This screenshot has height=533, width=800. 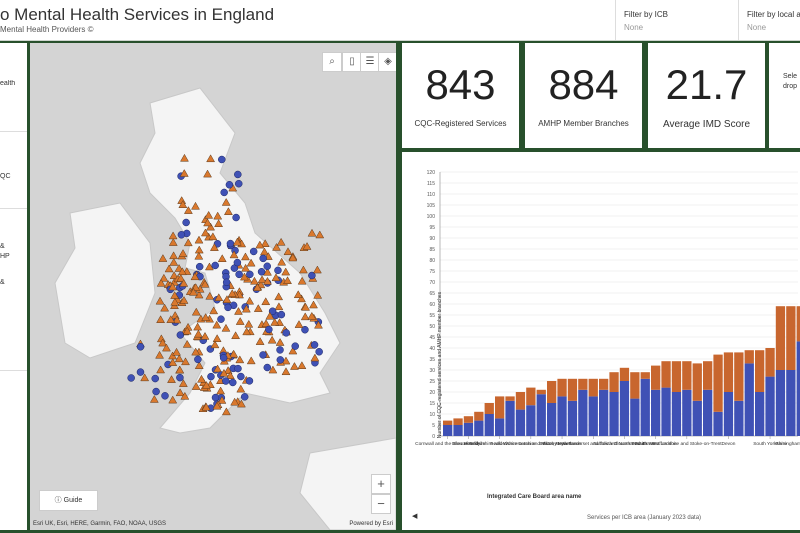 What do you see at coordinates (352, 62) in the screenshot?
I see `bookmark-icon: ▯` at bounding box center [352, 62].